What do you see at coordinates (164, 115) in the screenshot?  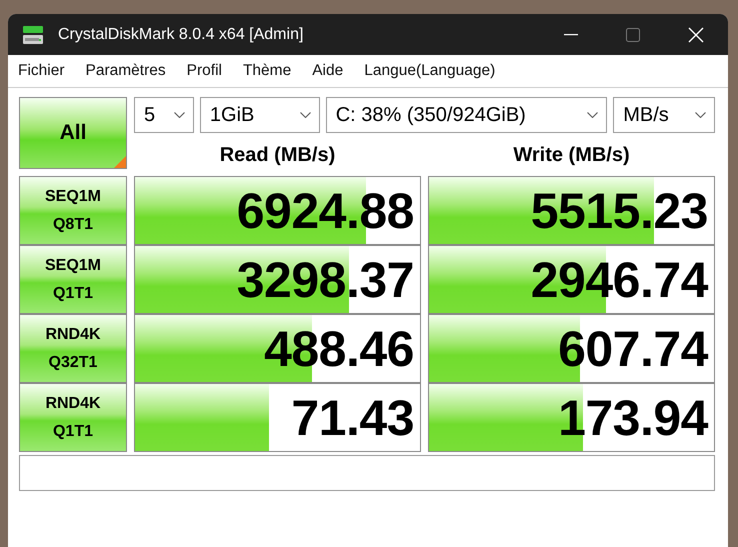 I see `count-dropdown: 5` at bounding box center [164, 115].